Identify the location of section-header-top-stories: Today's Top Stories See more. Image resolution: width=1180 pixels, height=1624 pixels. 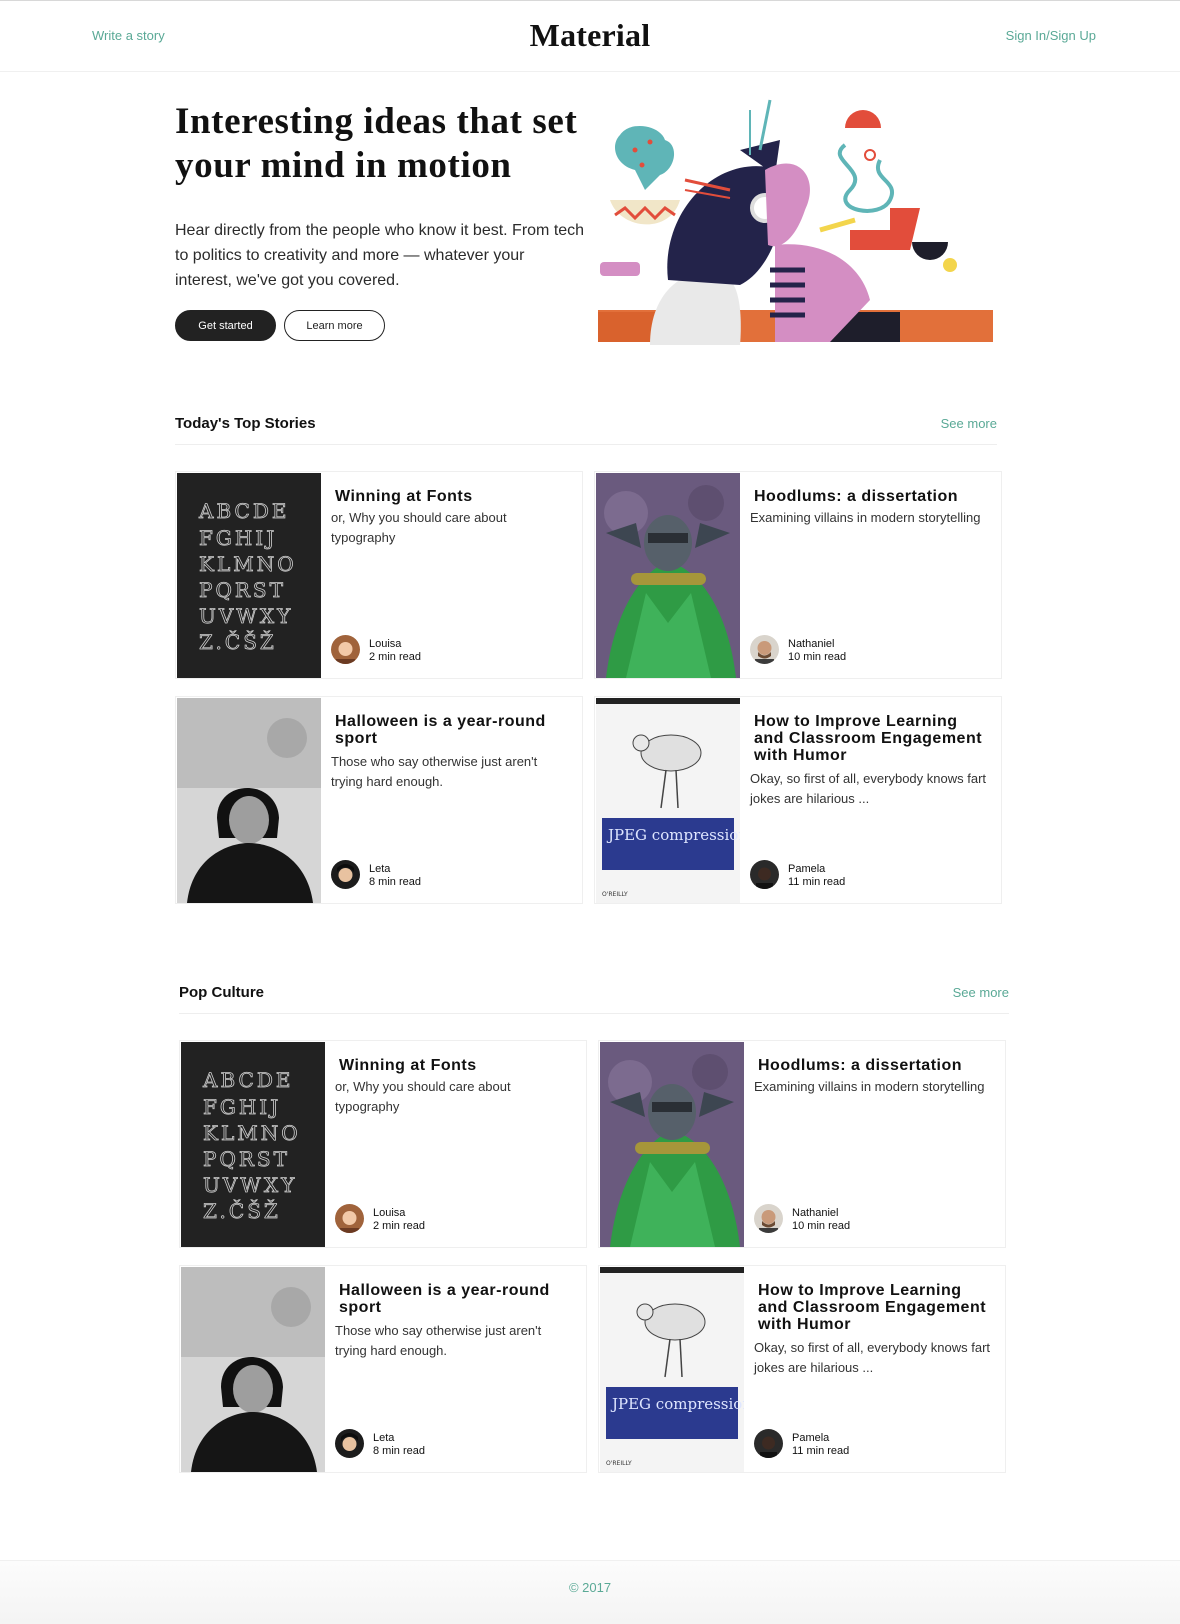
(586, 425).